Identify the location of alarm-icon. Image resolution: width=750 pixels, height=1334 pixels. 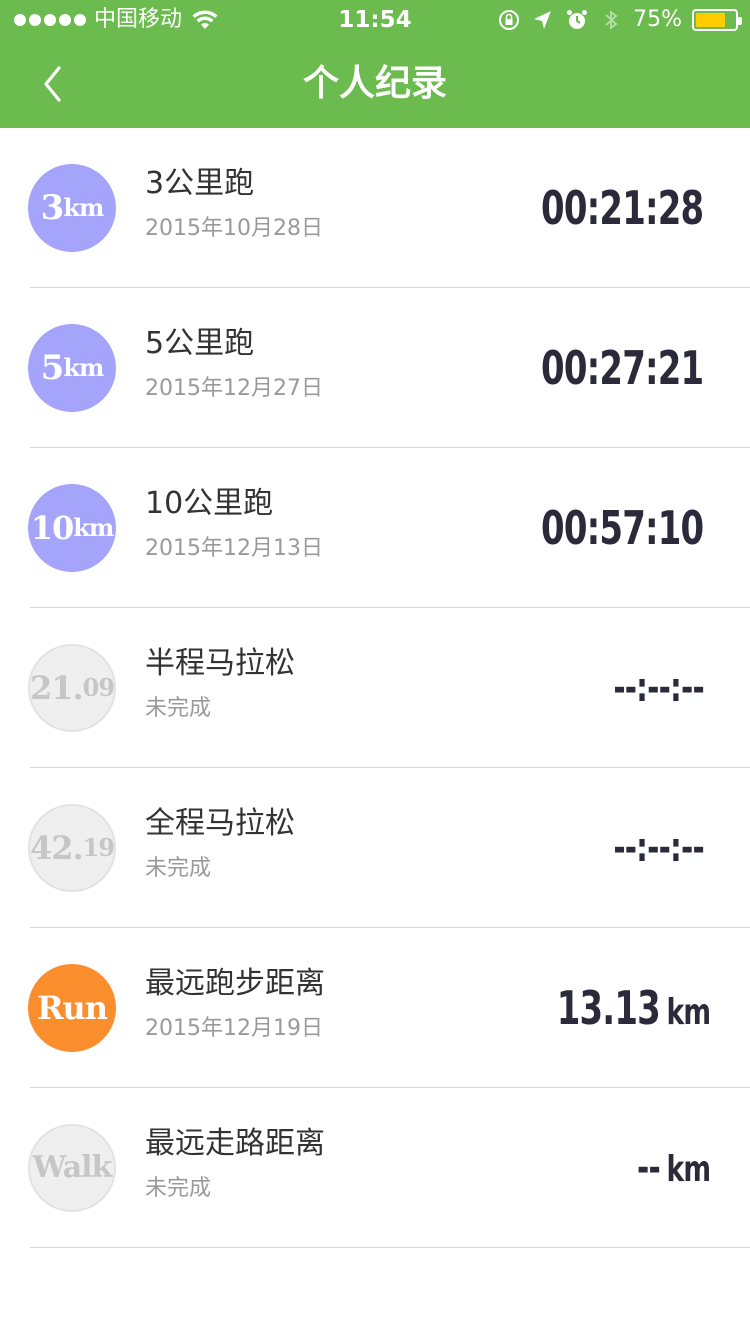
(577, 19).